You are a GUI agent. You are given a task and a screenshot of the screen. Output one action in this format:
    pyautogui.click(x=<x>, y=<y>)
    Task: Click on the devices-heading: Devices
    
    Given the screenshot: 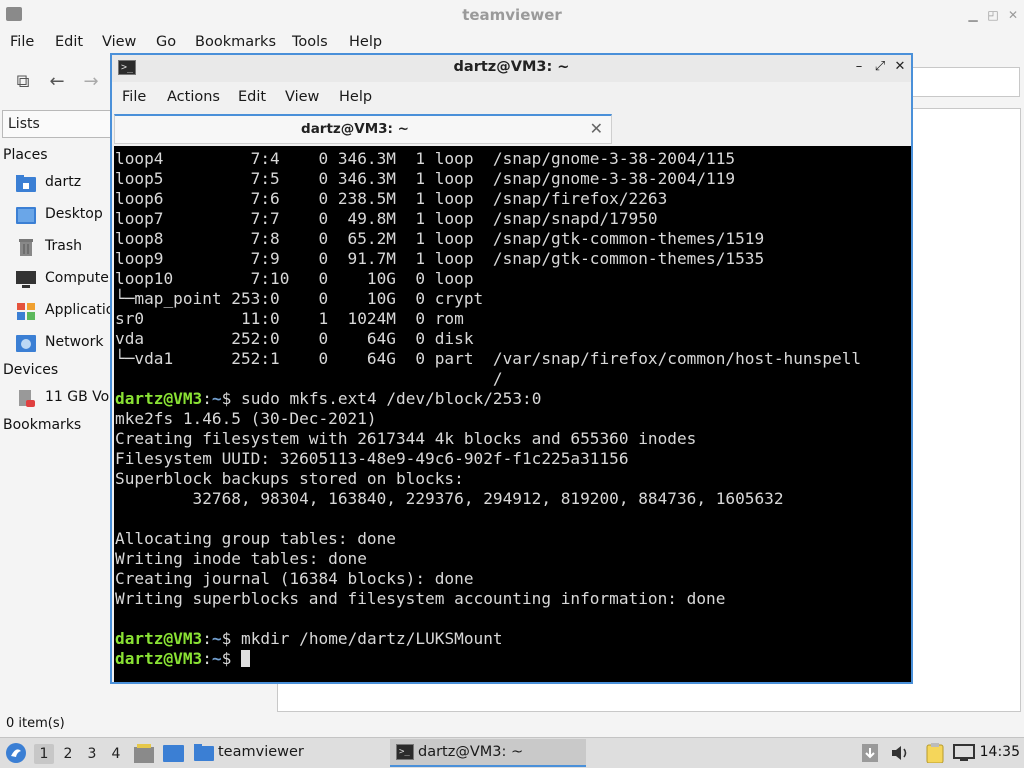 What is the action you would take?
    pyautogui.click(x=31, y=370)
    